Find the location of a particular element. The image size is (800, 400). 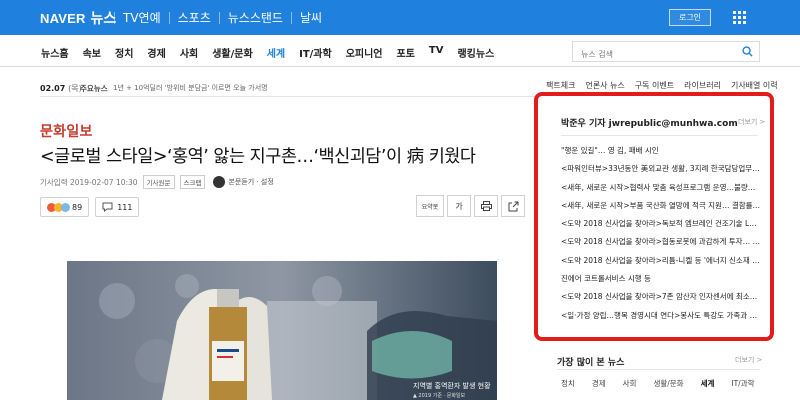

nav-item-news-home: 뉴스홈 is located at coordinates (55, 52).